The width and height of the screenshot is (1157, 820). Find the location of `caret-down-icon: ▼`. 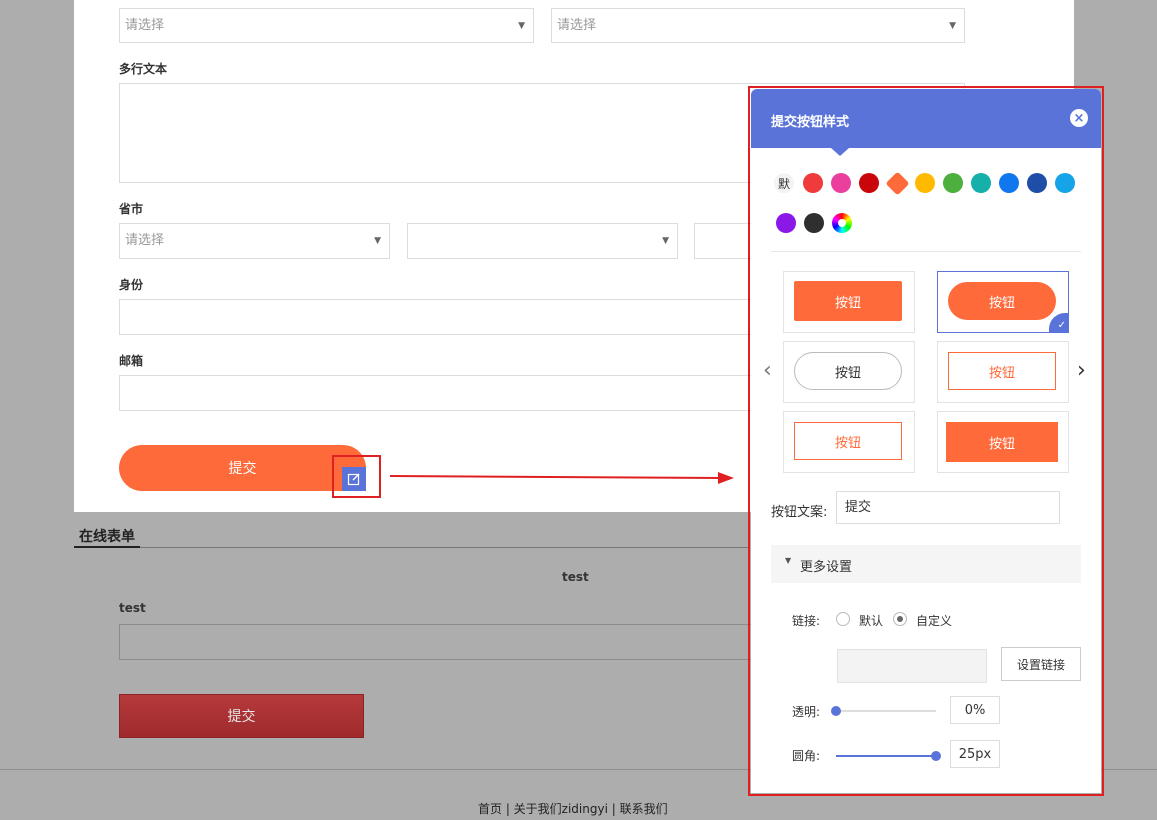

caret-down-icon: ▼ is located at coordinates (788, 560).